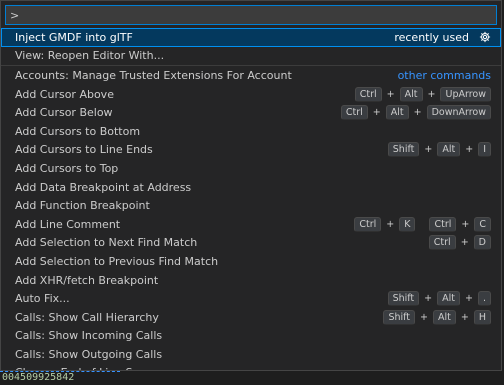  What do you see at coordinates (74, 37) in the screenshot?
I see `command-item-label: Inject GMDF into glTF` at bounding box center [74, 37].